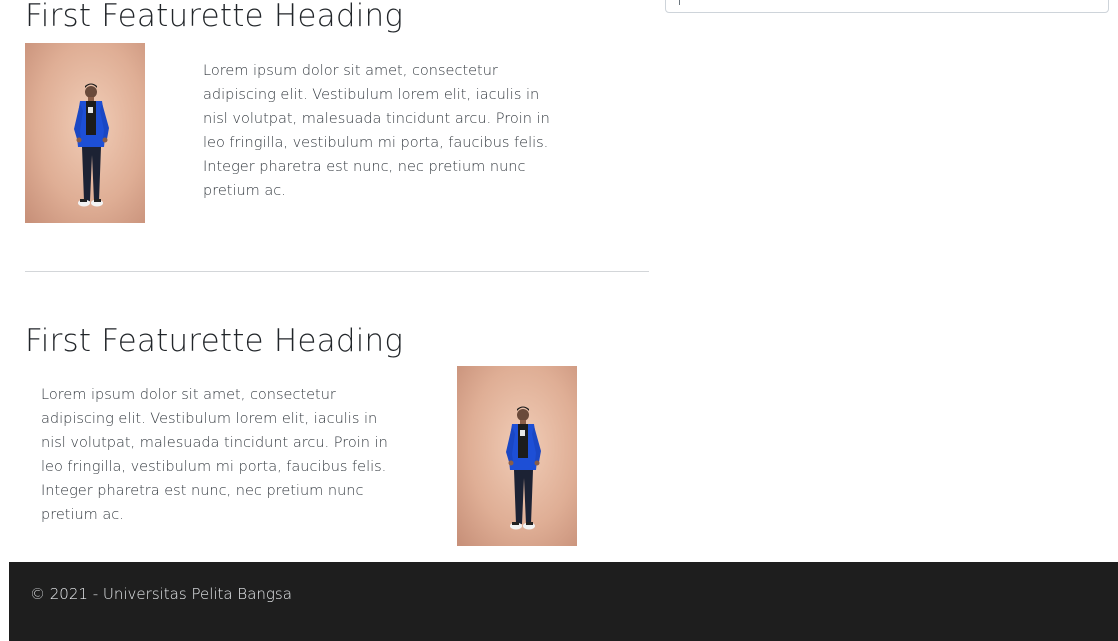  What do you see at coordinates (161, 594) in the screenshot?
I see `footer-copyright: © 2021 - Universitas Pelita Bangsa` at bounding box center [161, 594].